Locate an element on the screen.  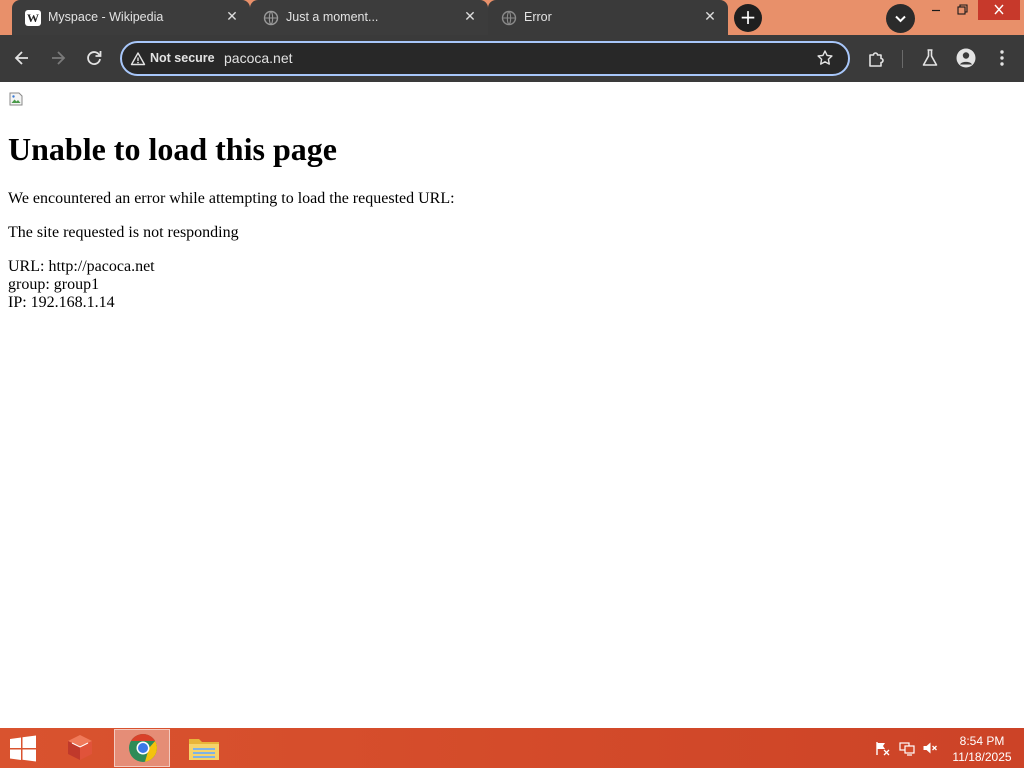
tab-search-button is located at coordinates (900, 18).